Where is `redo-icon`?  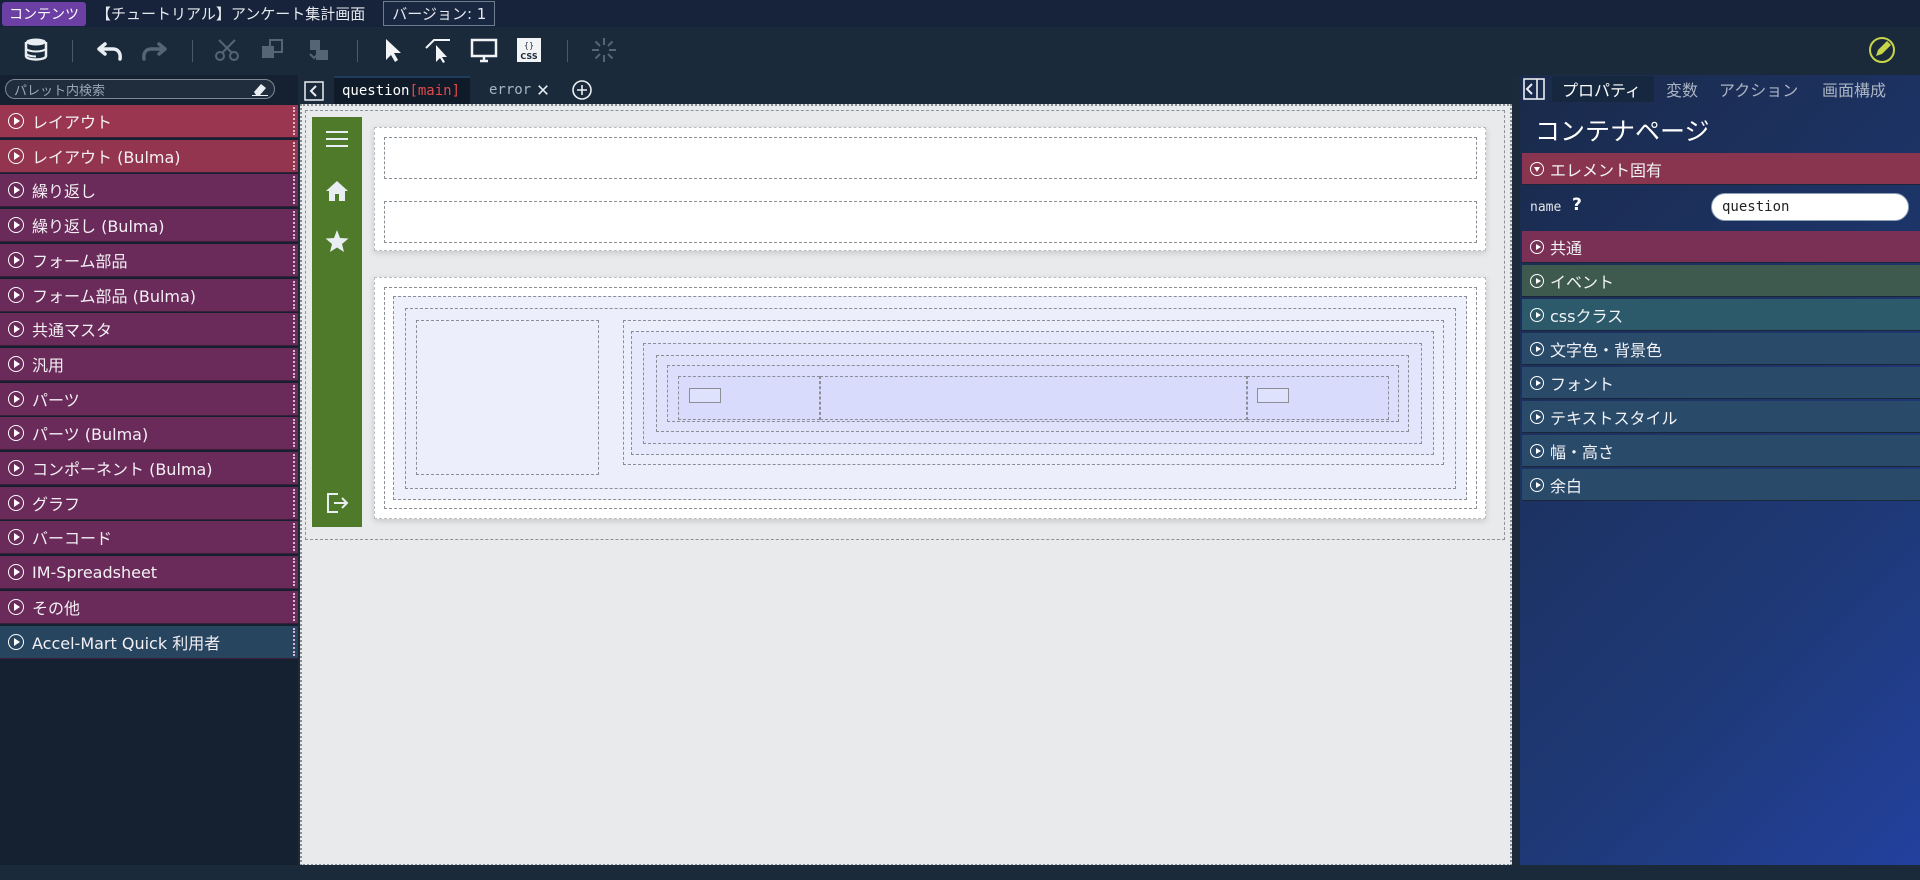
redo-icon is located at coordinates (154, 50).